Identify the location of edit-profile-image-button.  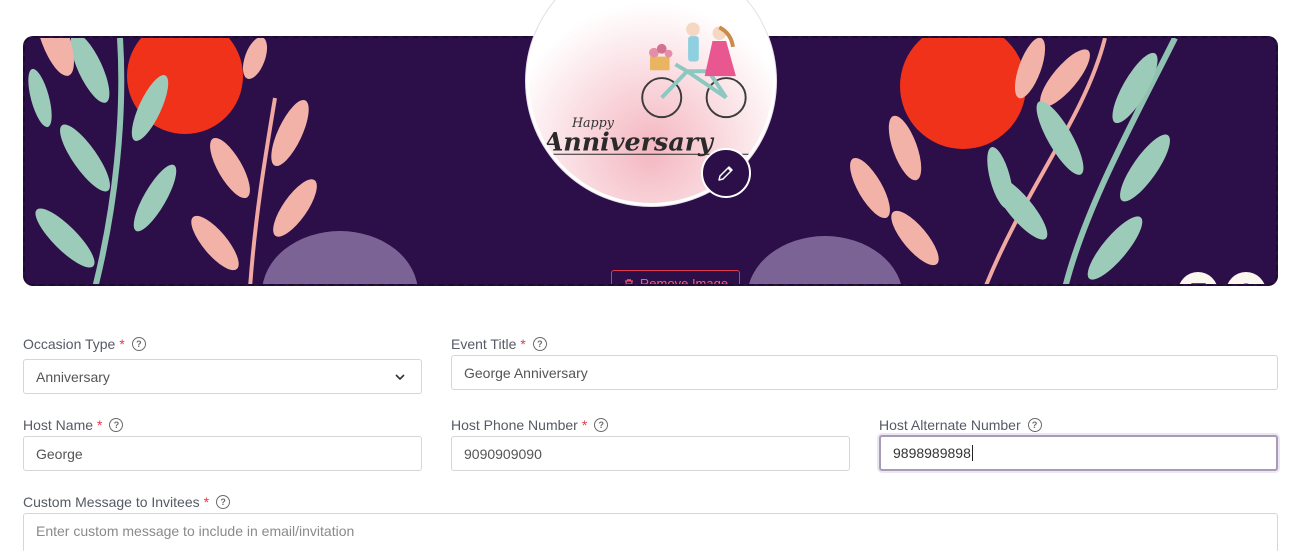
(726, 173).